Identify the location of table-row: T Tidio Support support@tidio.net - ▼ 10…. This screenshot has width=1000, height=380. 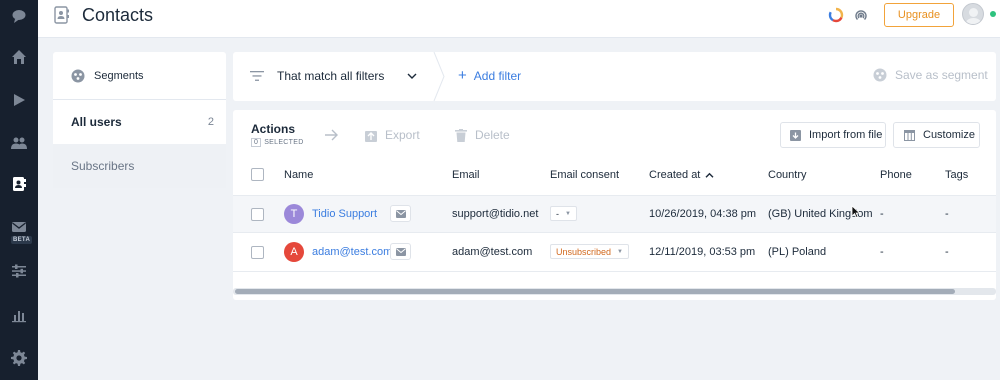
(614, 214).